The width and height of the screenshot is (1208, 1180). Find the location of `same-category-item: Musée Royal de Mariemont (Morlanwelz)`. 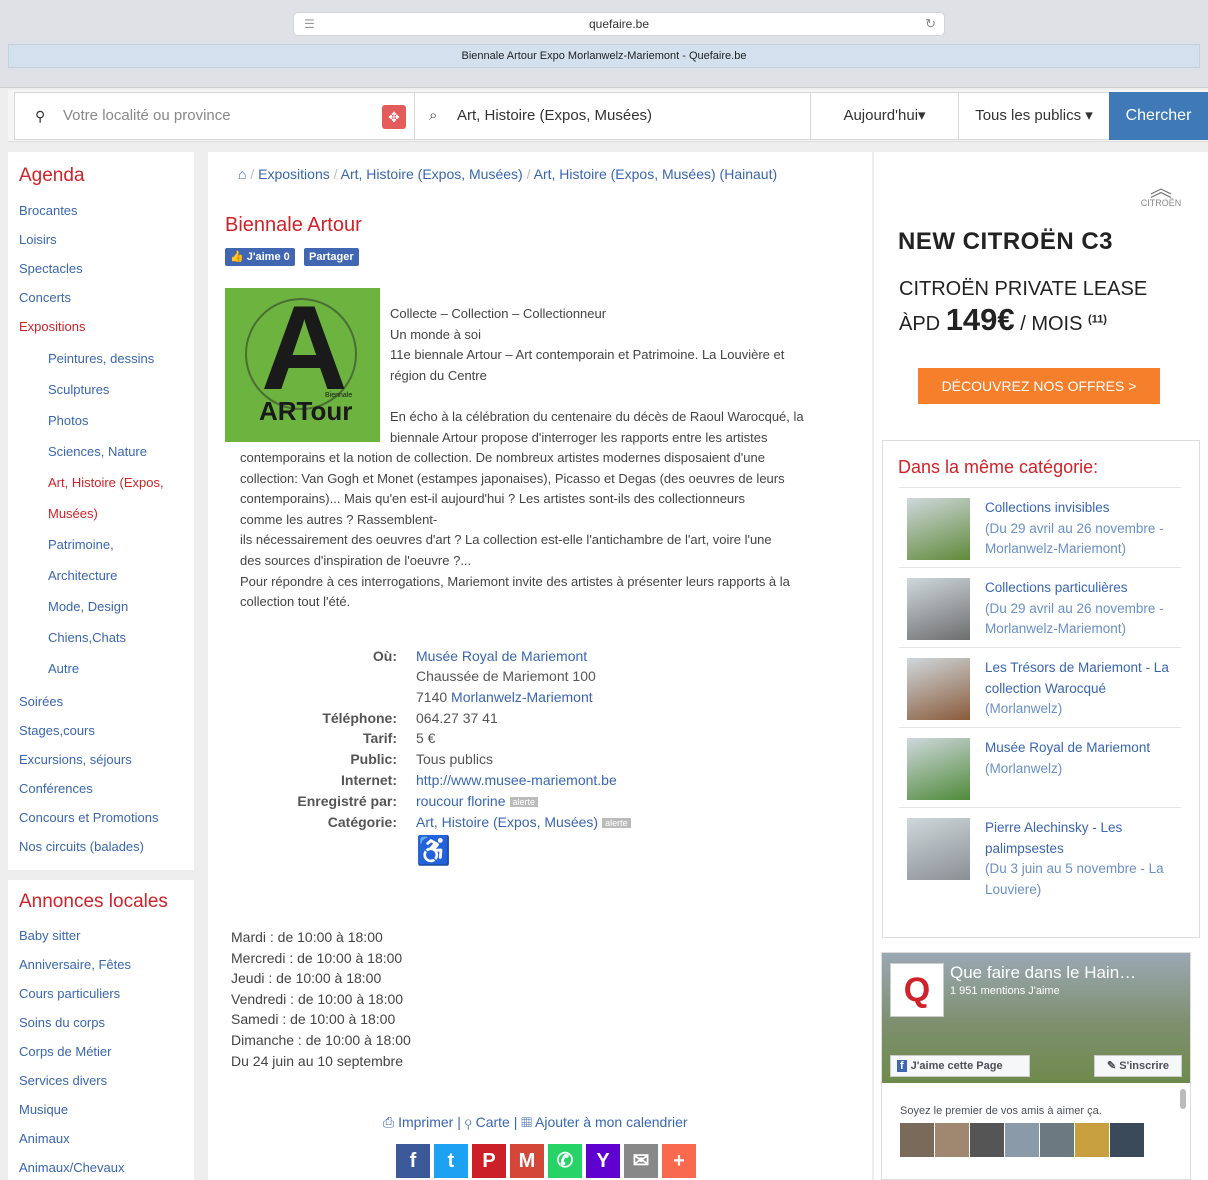

same-category-item: Musée Royal de Mariemont (Morlanwelz) is located at coordinates (1040, 767).